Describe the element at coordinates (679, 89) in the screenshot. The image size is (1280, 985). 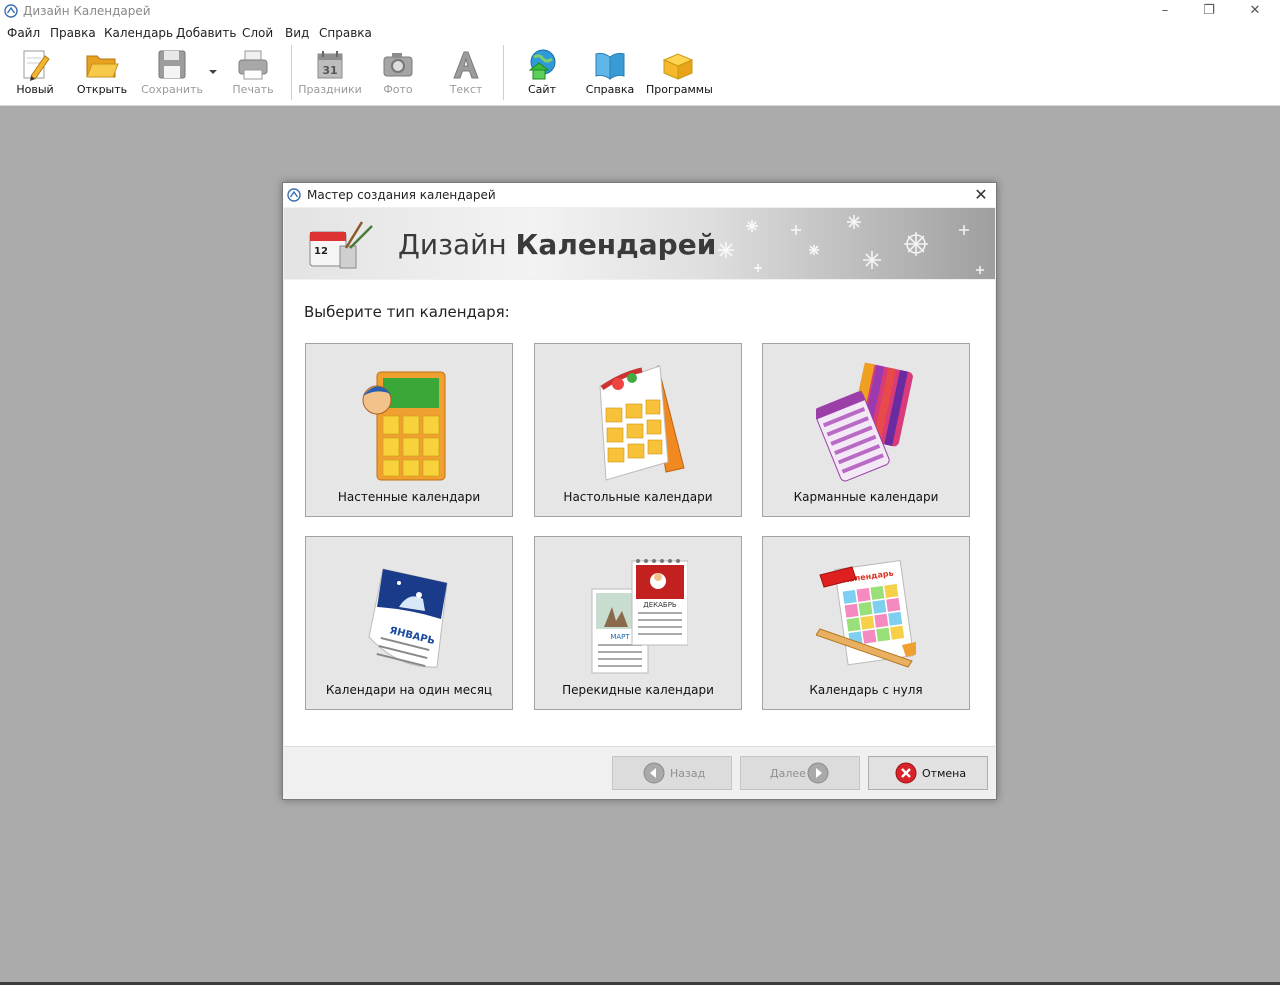
I see `programs-label: Программы` at that location.